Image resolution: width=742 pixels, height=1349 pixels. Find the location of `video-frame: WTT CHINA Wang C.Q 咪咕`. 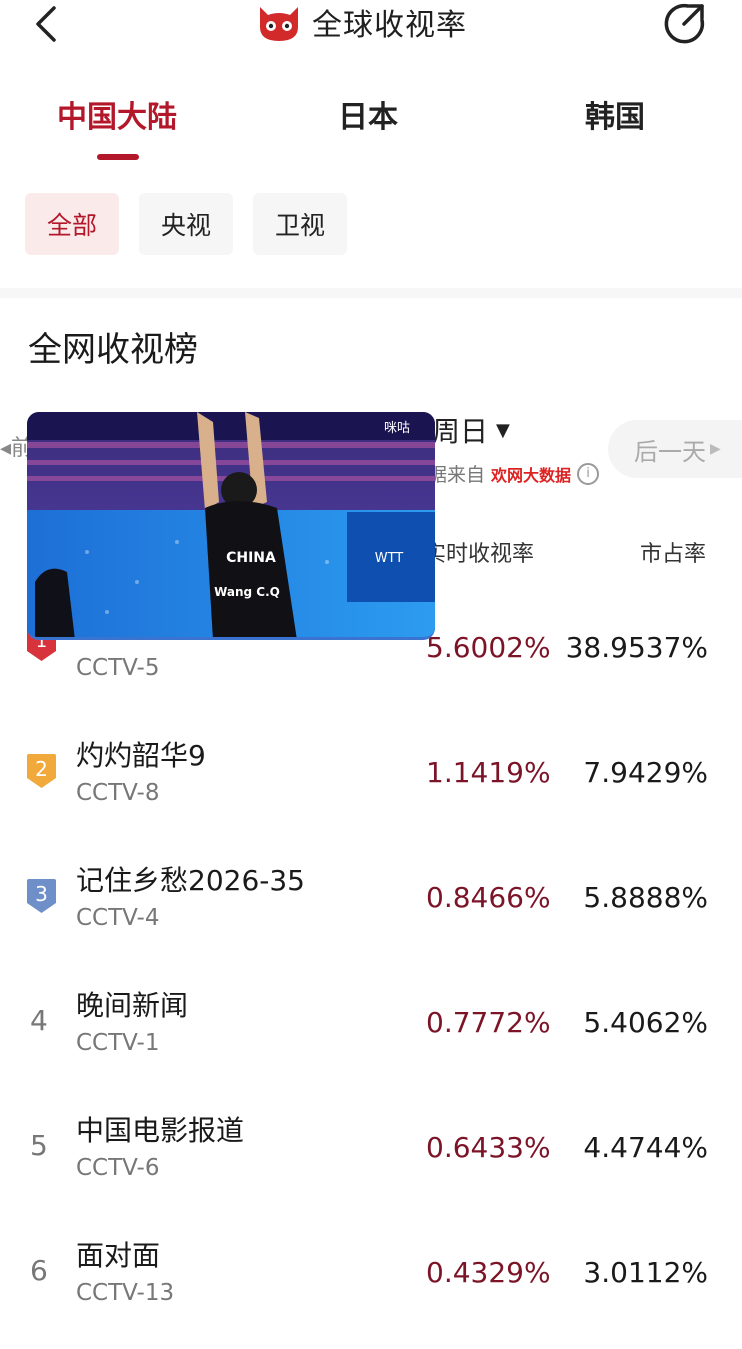

video-frame: WTT CHINA Wang C.Q 咪咕 is located at coordinates (231, 524).